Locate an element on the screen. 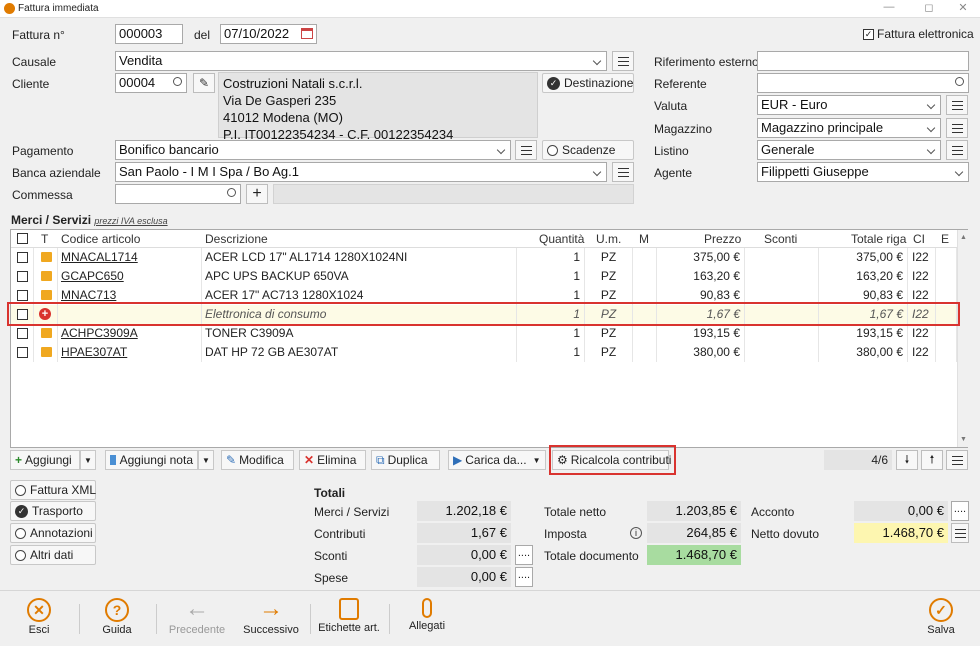 The width and height of the screenshot is (980, 646). col-ci: CI is located at coordinates (919, 239).